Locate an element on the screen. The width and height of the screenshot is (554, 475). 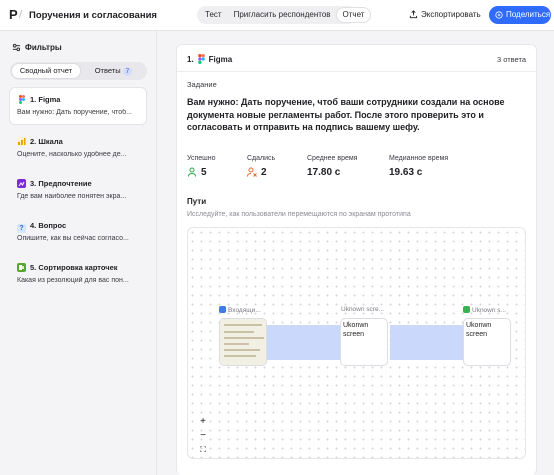
tab-invite: Пригласить респондентов is located at coordinates (282, 15).